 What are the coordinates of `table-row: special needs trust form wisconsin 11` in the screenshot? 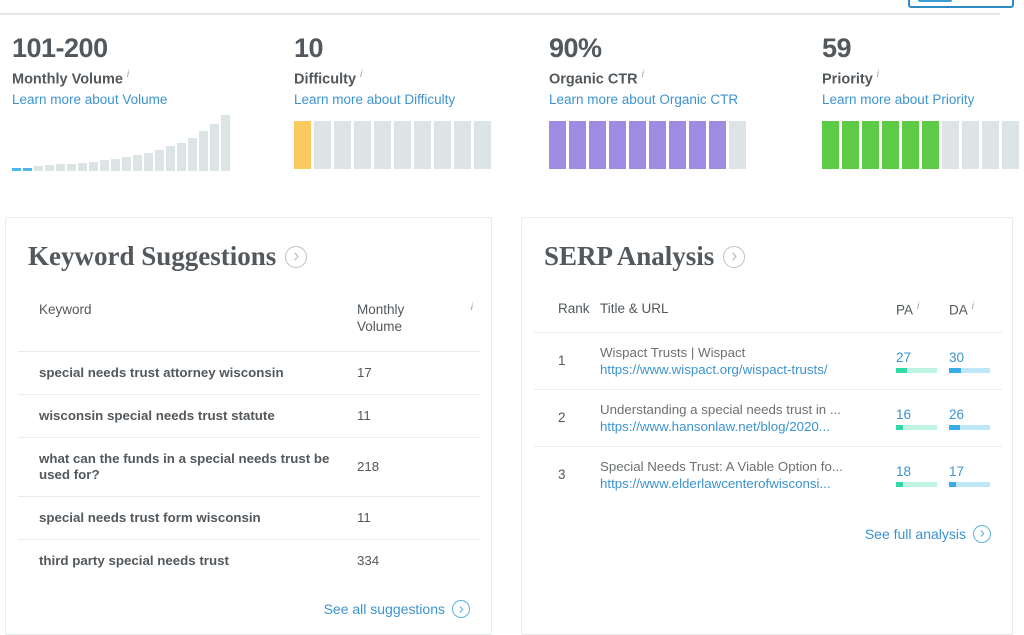 It's located at (249, 518).